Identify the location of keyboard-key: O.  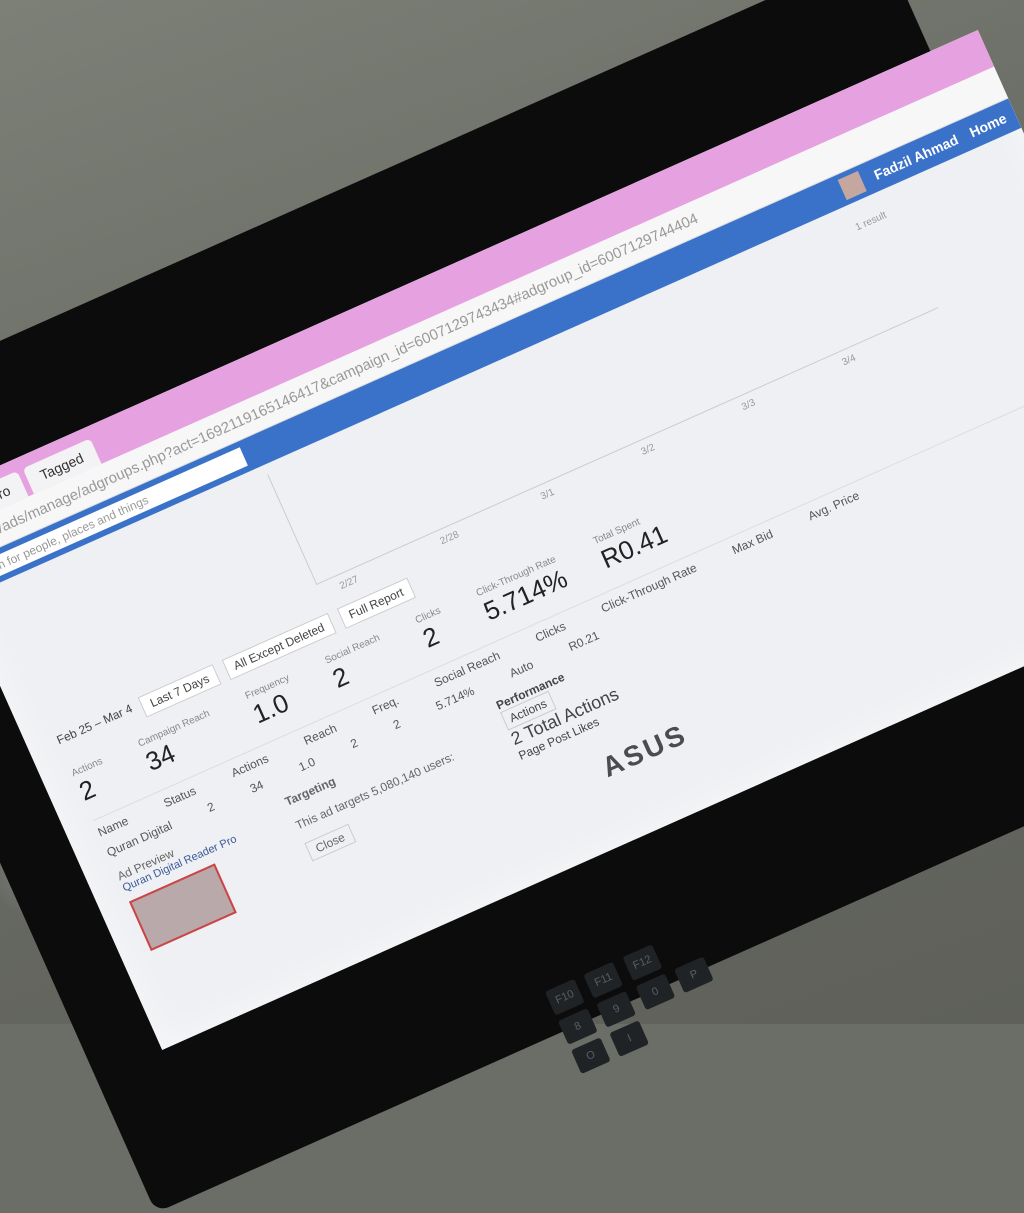
(590, 1056).